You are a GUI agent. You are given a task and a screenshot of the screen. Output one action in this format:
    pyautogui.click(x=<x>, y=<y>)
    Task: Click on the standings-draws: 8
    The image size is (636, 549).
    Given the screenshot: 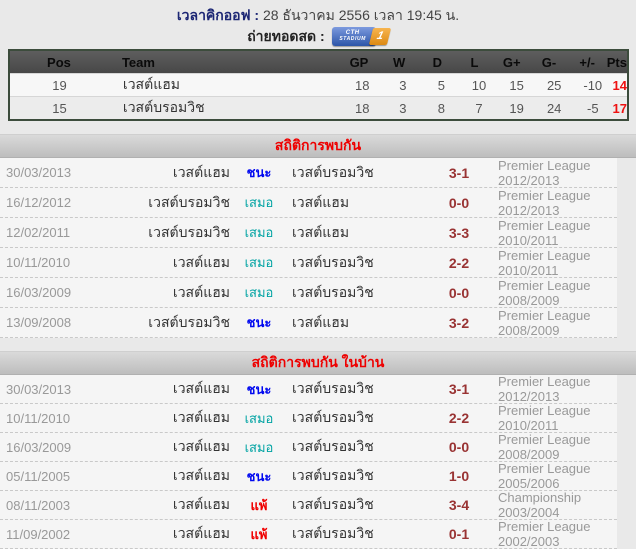 What is the action you would take?
    pyautogui.click(x=441, y=108)
    